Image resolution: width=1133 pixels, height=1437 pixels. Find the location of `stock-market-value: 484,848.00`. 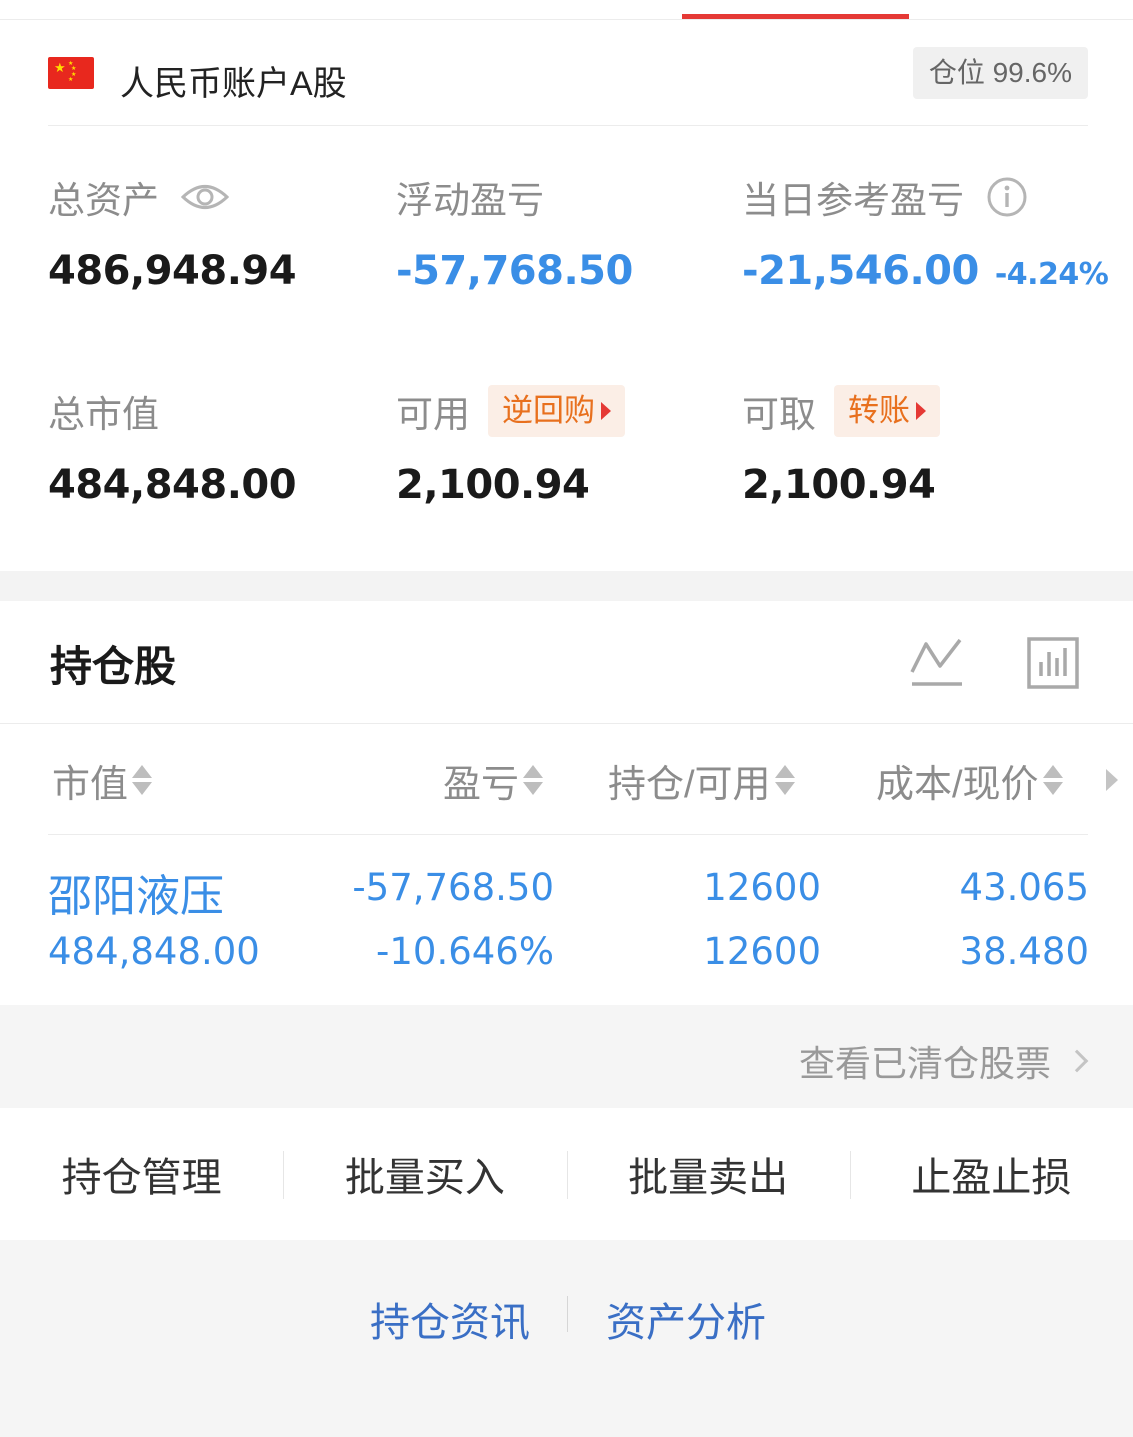

stock-market-value: 484,848.00 is located at coordinates (154, 951).